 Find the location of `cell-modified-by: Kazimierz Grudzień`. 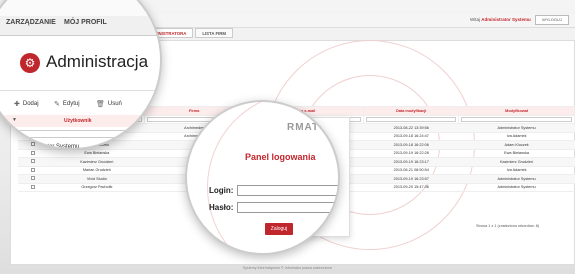

cell-modified-by: Kazimierz Grudzień is located at coordinates (516, 162).